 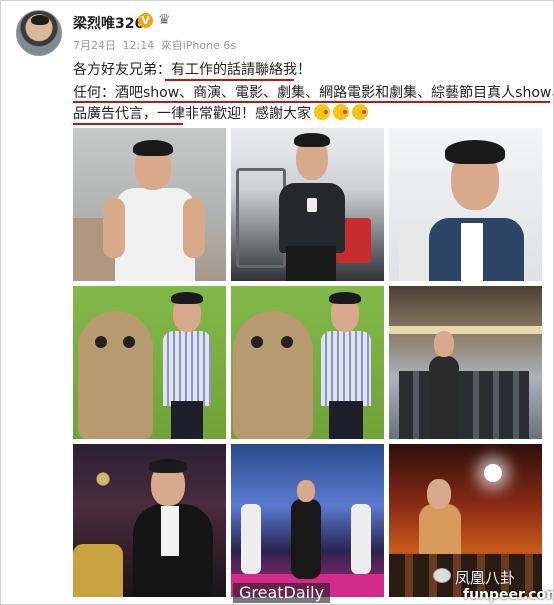 I want to click on username: 梁烈唯326, so click(x=108, y=23).